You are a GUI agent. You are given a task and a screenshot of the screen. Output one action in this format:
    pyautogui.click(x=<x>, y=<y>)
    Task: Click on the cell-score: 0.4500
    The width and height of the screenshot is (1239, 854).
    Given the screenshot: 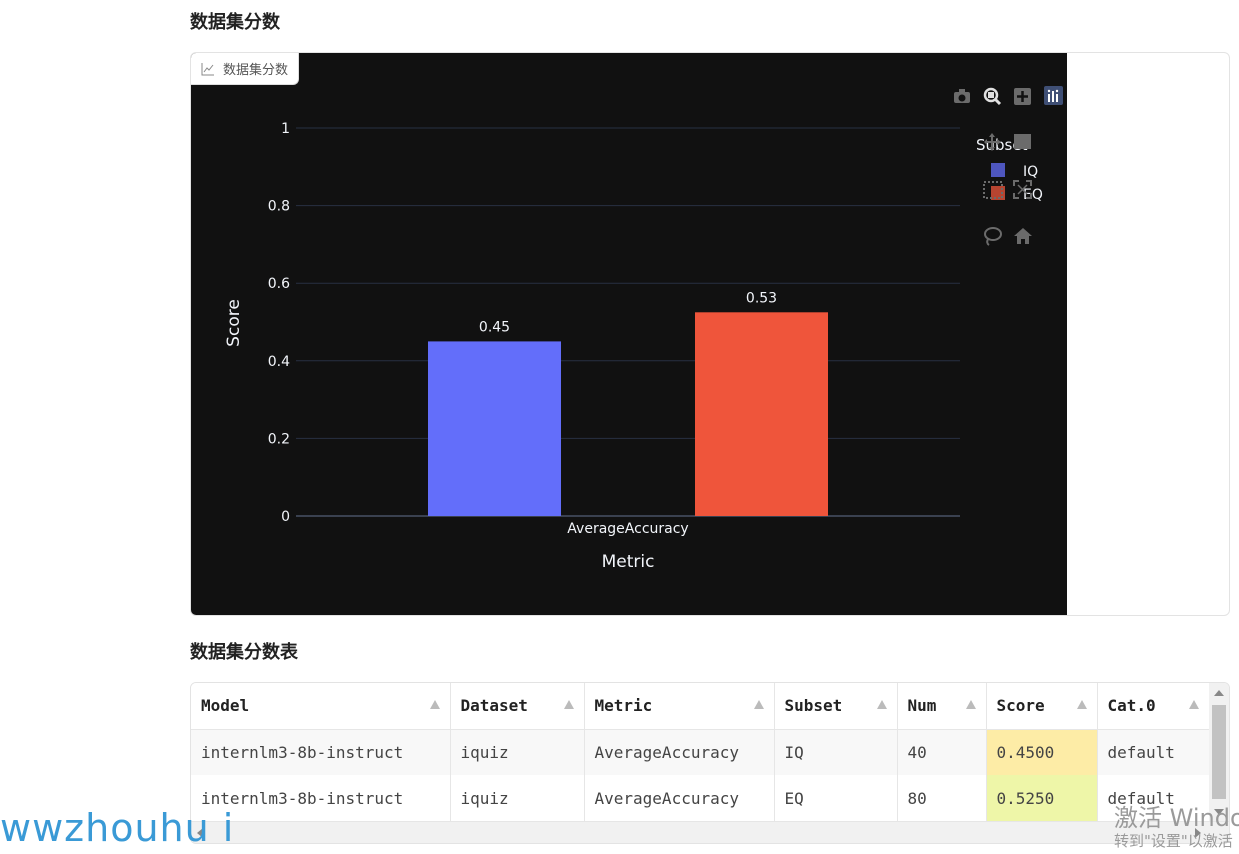 What is the action you would take?
    pyautogui.click(x=1042, y=752)
    